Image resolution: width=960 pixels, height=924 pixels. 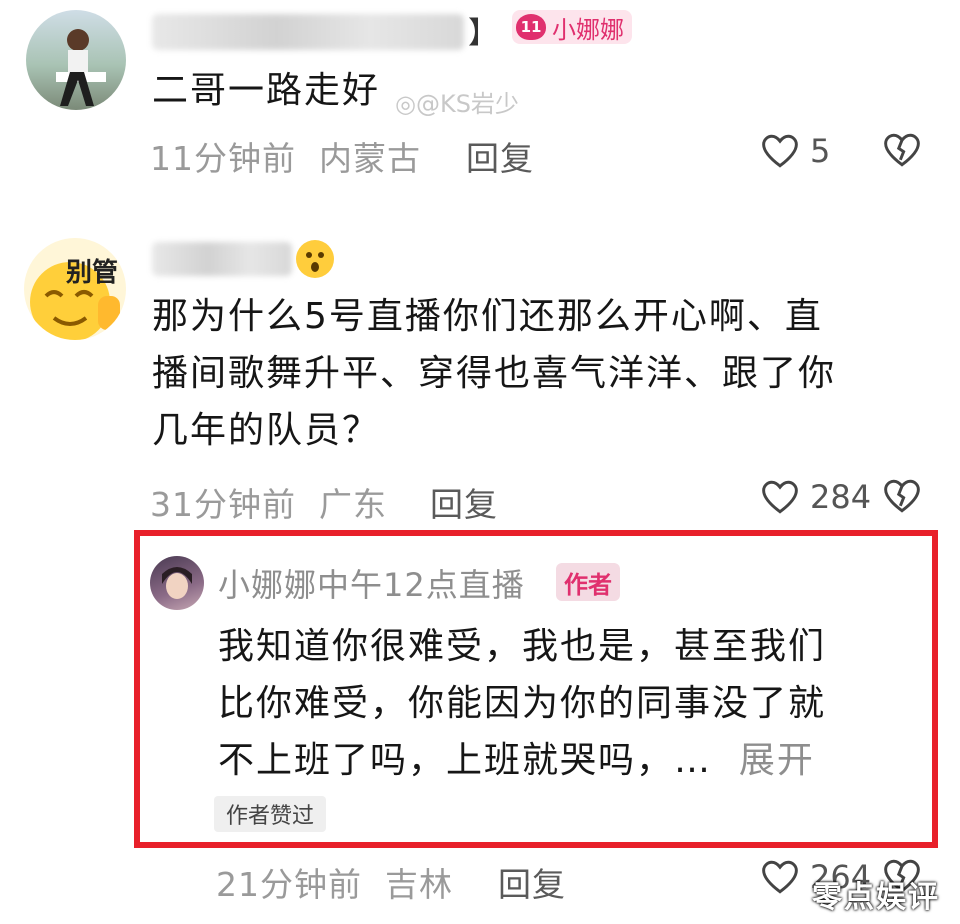 What do you see at coordinates (457, 104) in the screenshot?
I see `weibo-watermark: ◎@KS岩少` at bounding box center [457, 104].